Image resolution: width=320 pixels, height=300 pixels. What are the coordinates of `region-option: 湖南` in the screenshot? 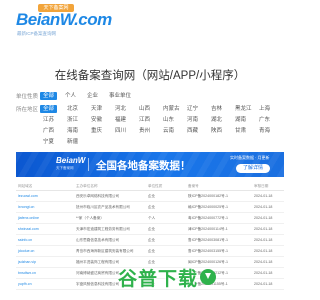 It's located at (244, 120).